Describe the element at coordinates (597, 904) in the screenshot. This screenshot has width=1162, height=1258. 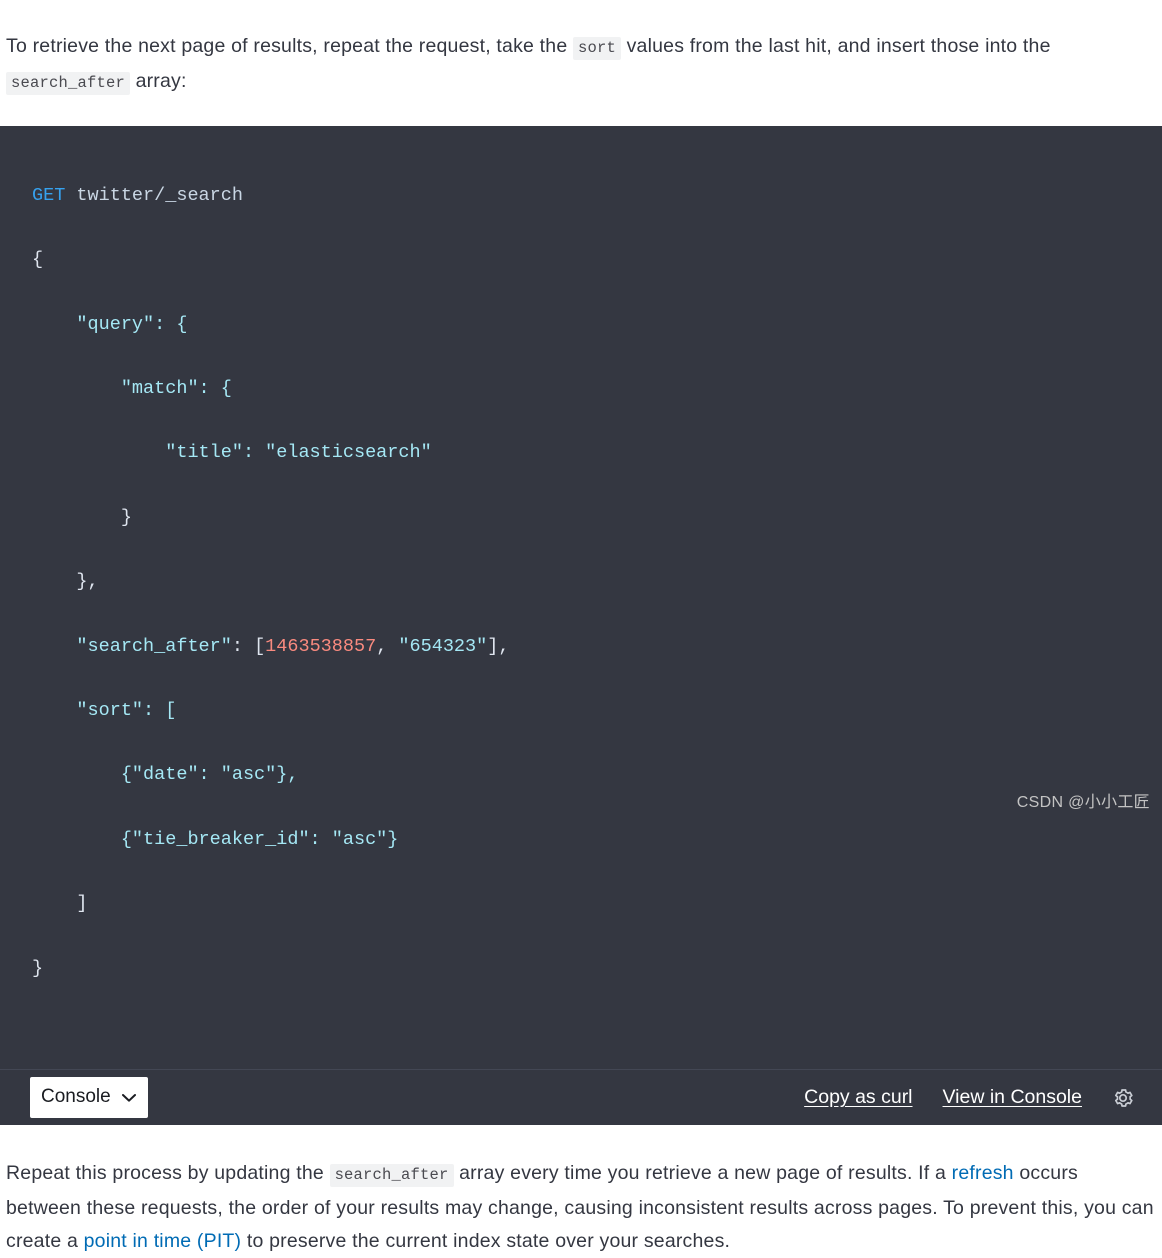
I see `code-line-10: ]` at that location.